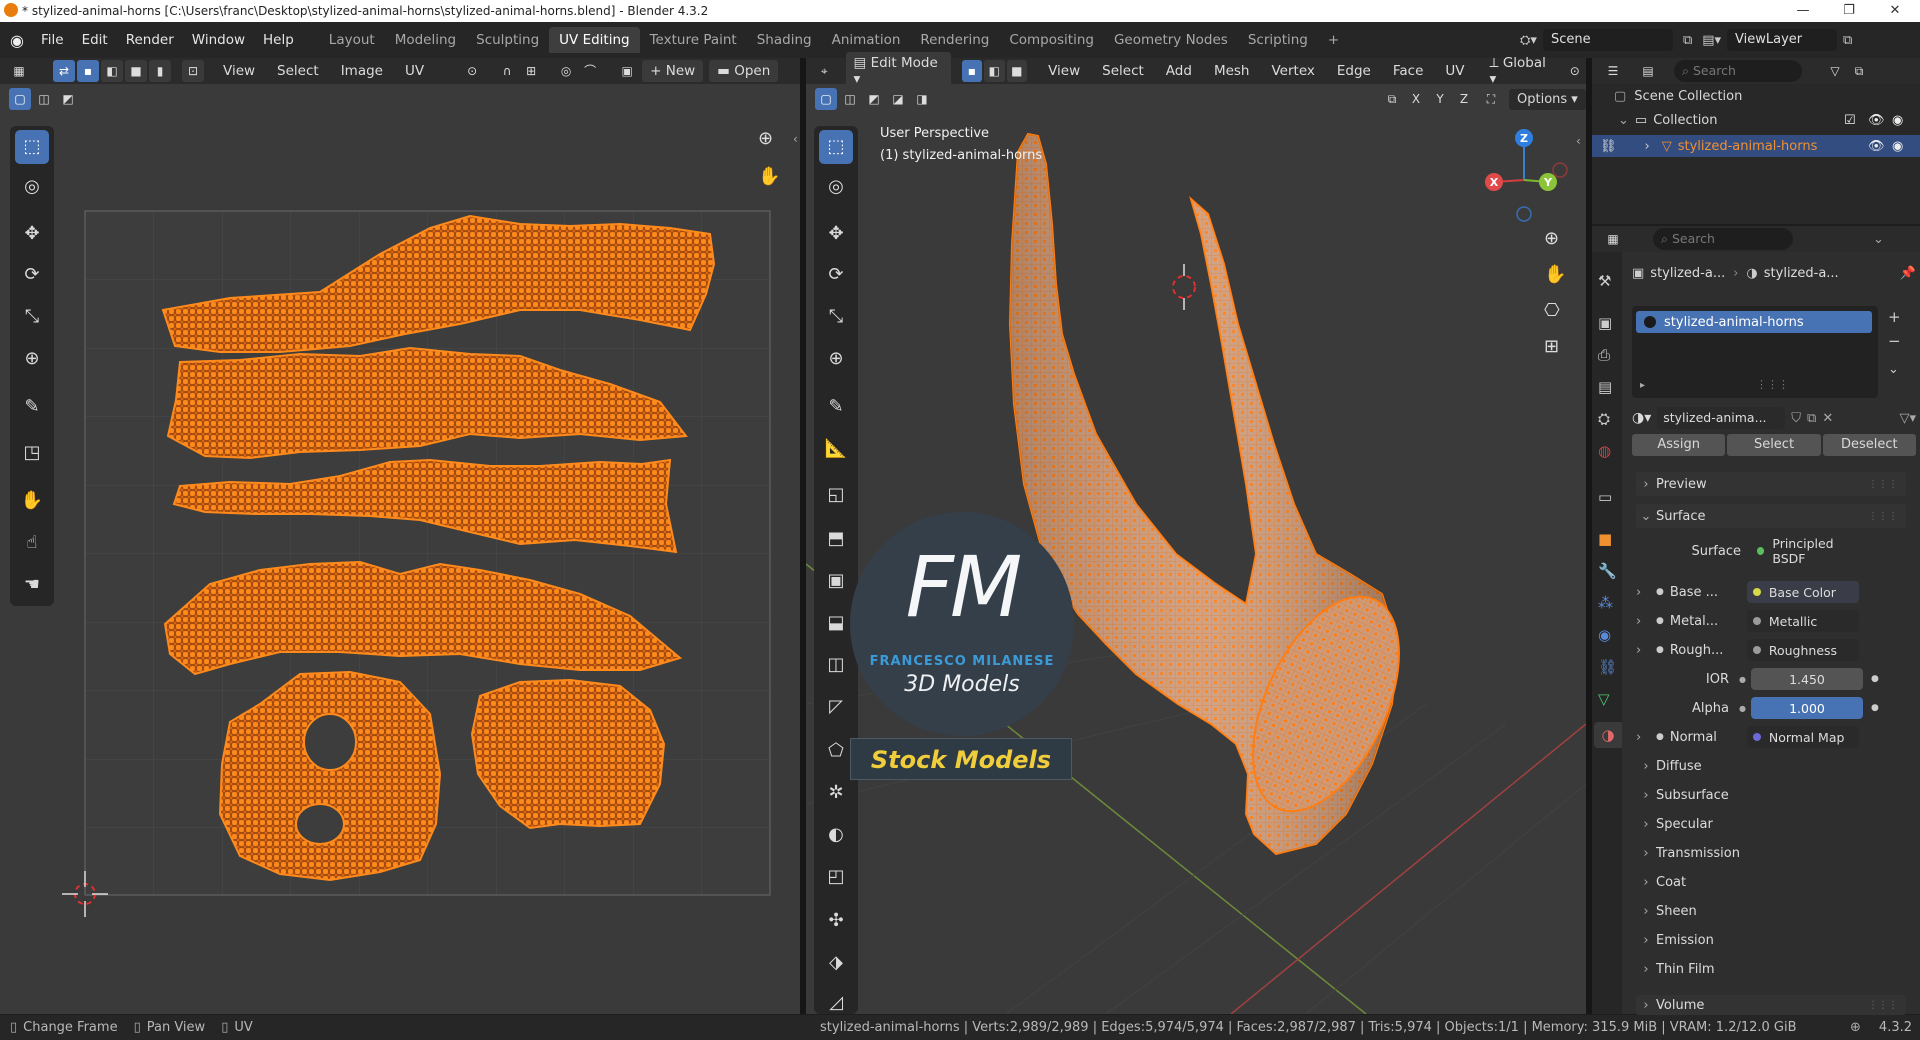  Describe the element at coordinates (836, 581) in the screenshot. I see `inset-tool: ▣` at that location.